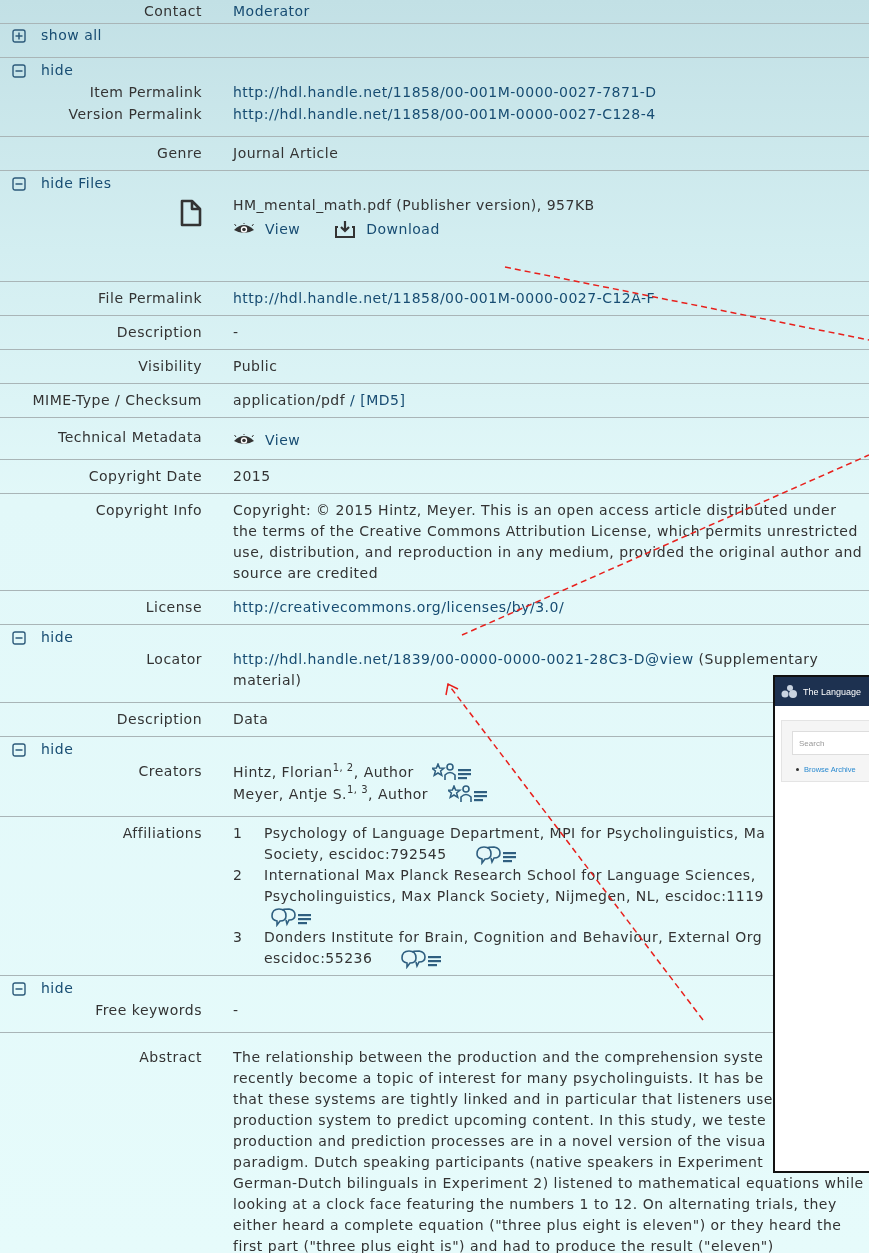 The image size is (869, 1253). Describe the element at coordinates (832, 691) in the screenshot. I see `window-title: The Language` at that location.